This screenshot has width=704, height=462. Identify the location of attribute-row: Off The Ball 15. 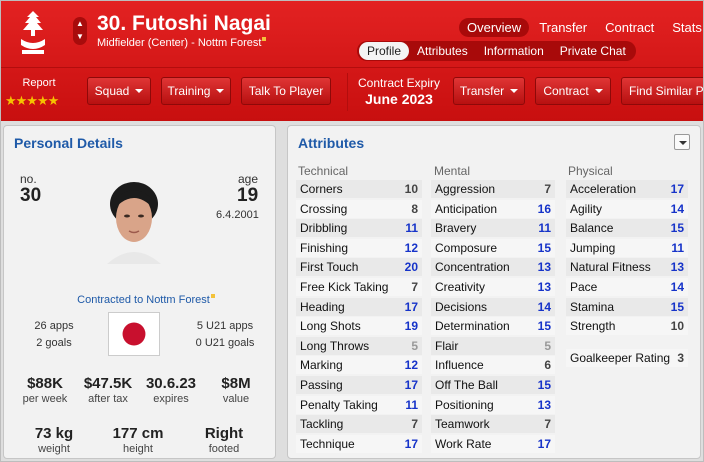
(493, 385).